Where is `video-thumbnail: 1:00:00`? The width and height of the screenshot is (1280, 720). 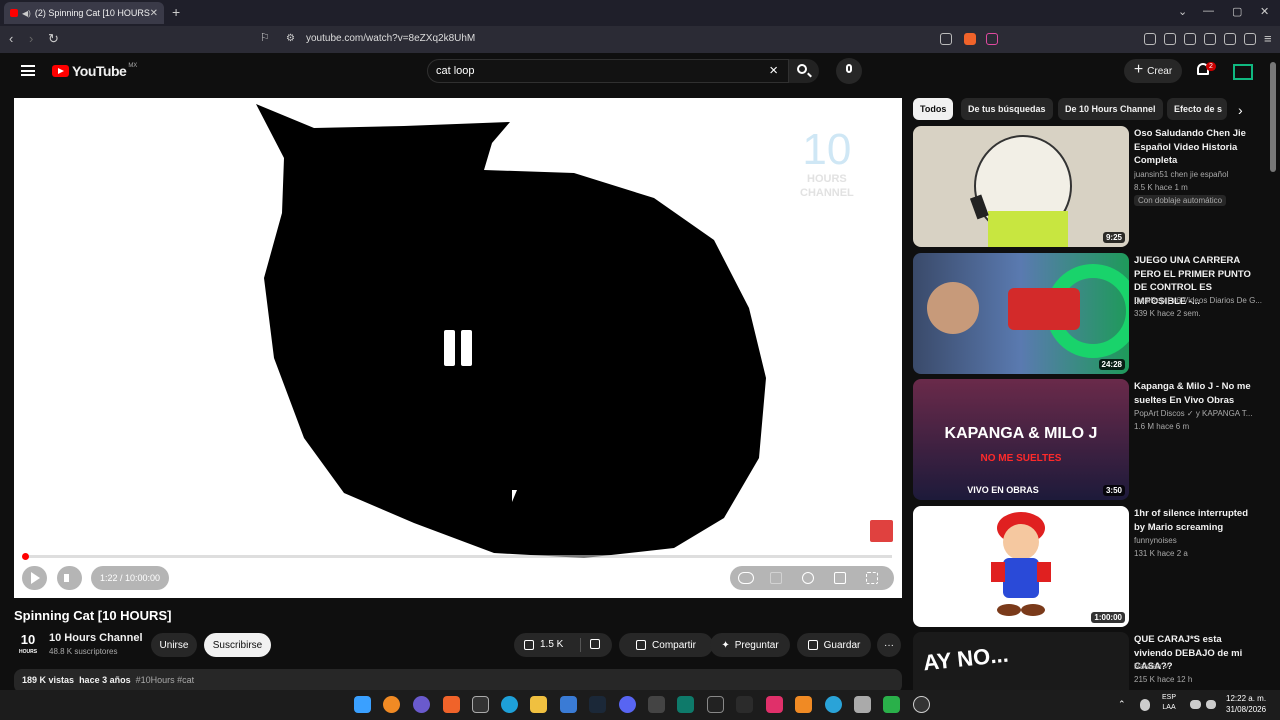
video-thumbnail: 1:00:00 is located at coordinates (1021, 566).